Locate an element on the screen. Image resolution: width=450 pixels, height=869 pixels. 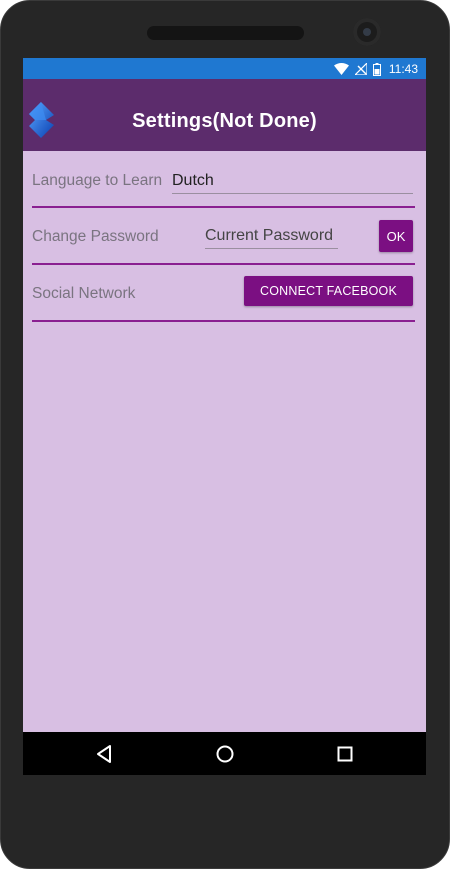
wifi-icon is located at coordinates (341, 69).